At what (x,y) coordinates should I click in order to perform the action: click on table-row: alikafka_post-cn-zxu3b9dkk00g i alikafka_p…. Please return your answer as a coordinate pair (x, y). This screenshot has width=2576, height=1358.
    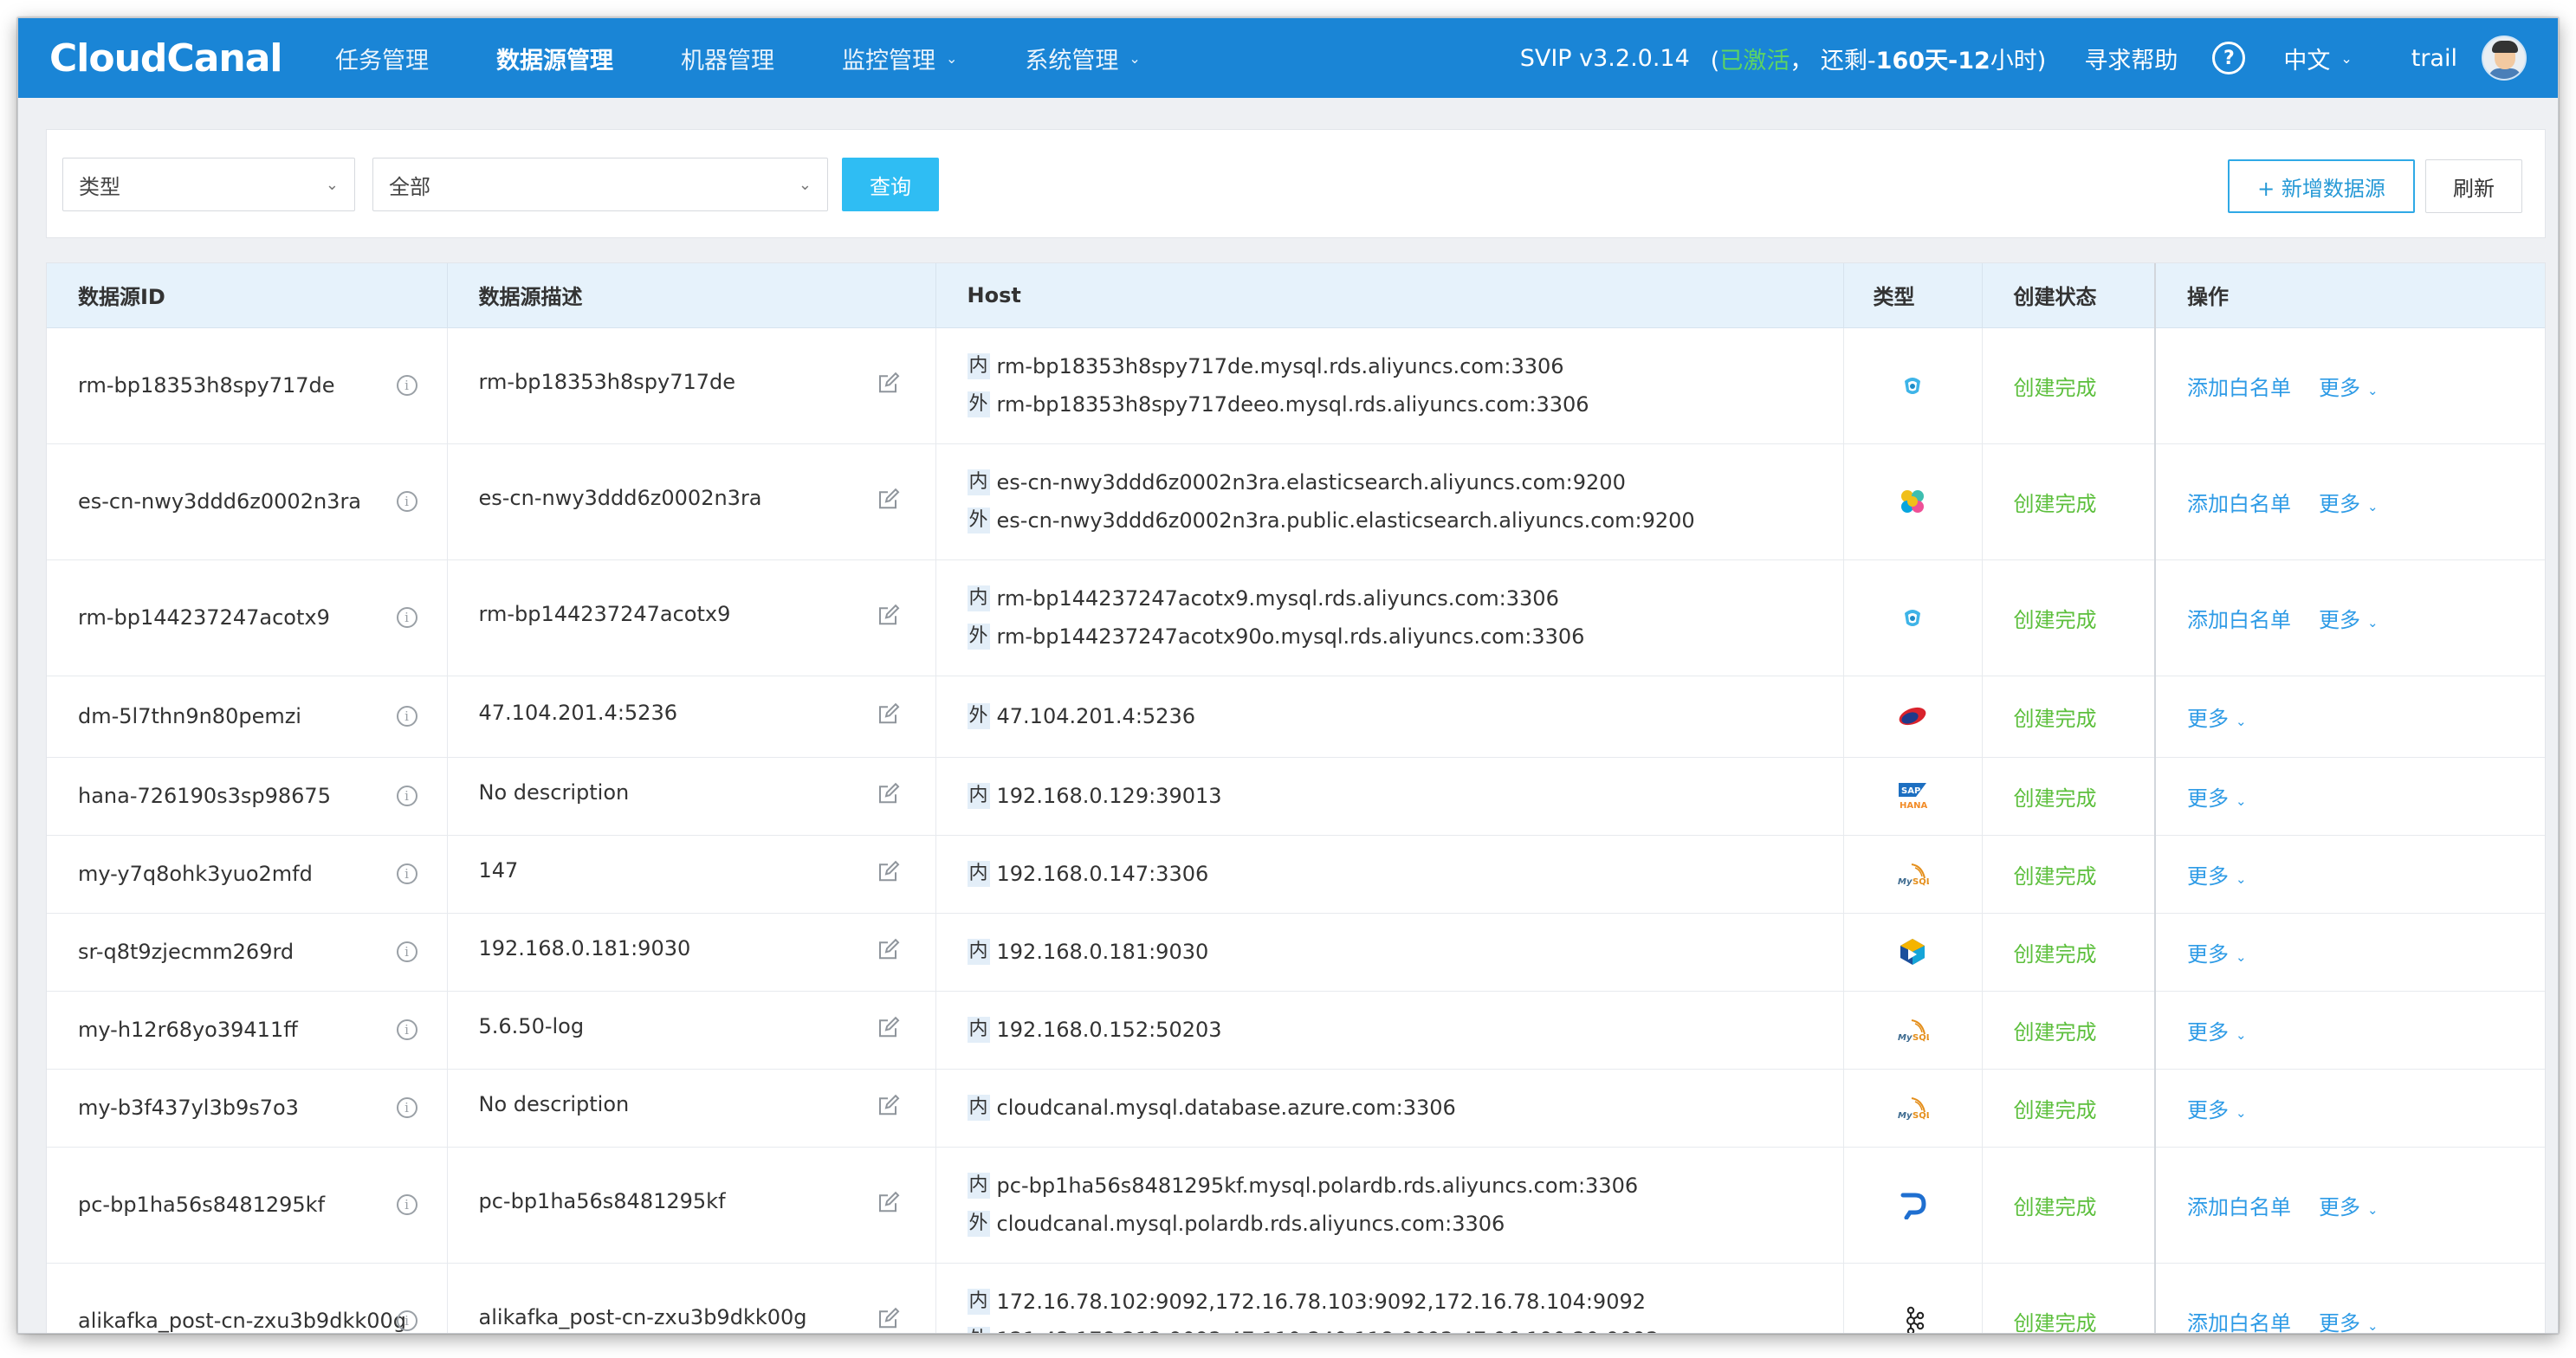
    Looking at the image, I should click on (1296, 1298).